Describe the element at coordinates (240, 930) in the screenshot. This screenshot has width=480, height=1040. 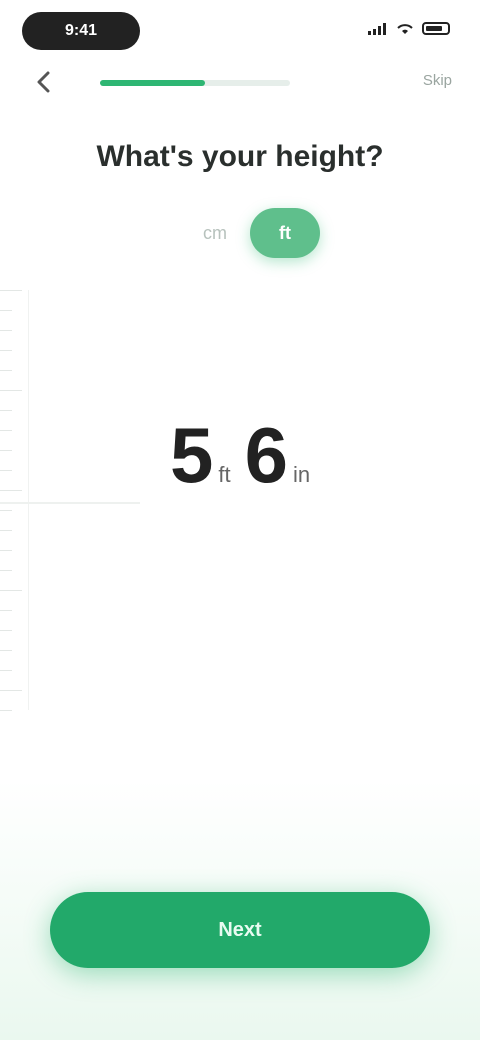
I see `next-button: Next` at that location.